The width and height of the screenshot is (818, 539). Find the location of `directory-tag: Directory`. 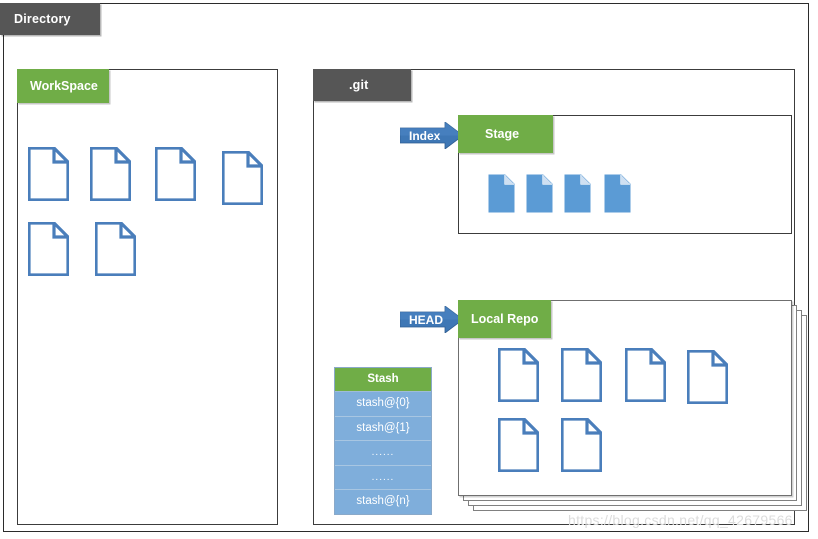

directory-tag: Directory is located at coordinates (50, 19).